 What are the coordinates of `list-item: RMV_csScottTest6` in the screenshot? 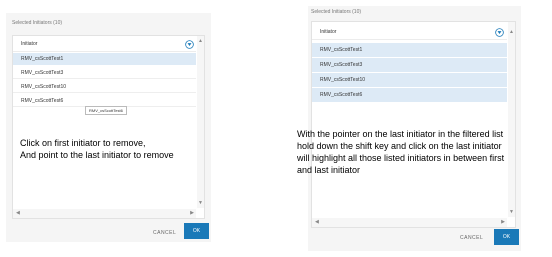 It's located at (409, 95).